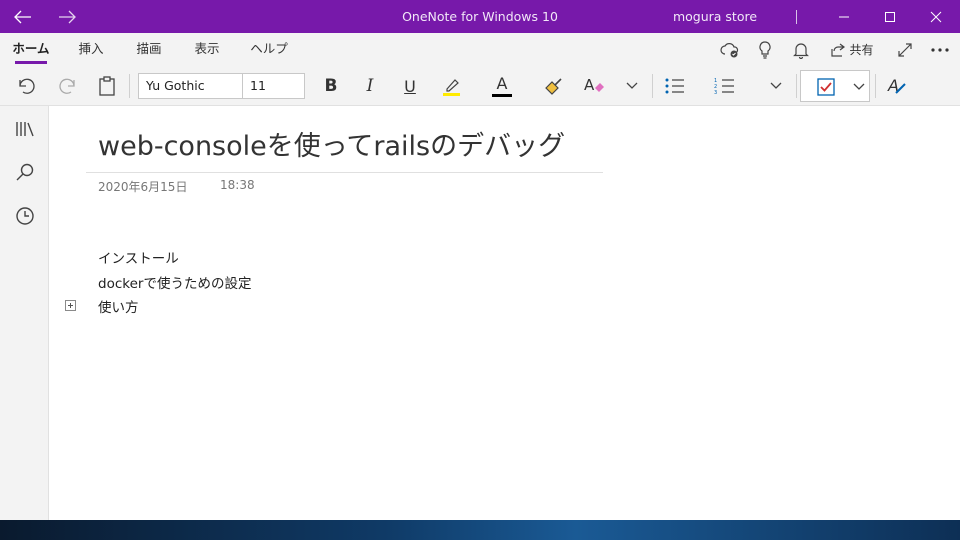  I want to click on account-name: mogura store, so click(715, 16).